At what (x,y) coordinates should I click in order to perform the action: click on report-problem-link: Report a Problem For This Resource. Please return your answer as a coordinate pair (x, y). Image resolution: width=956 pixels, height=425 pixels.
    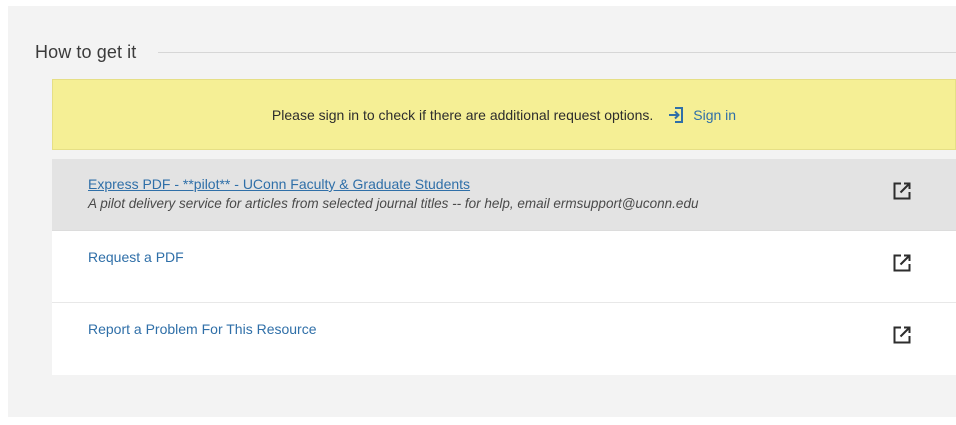
    Looking at the image, I should click on (202, 329).